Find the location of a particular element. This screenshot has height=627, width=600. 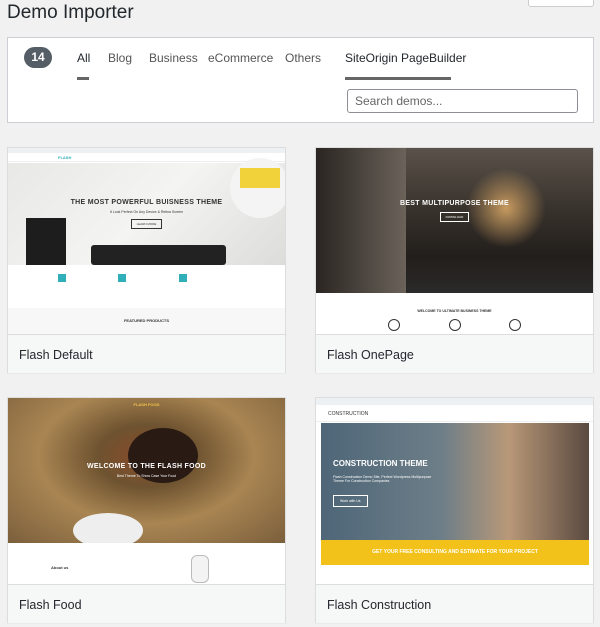

tab-others: Others is located at coordinates (303, 58).